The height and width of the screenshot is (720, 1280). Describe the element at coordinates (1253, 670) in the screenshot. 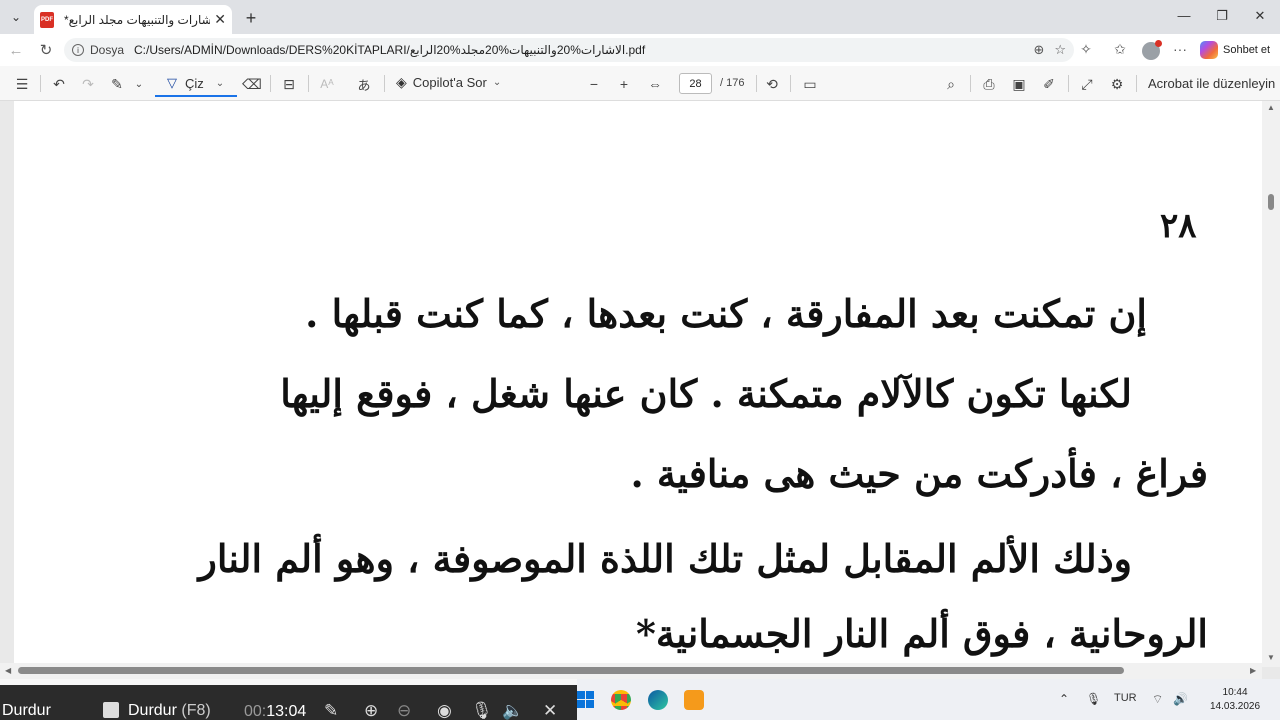

I see `scroll-right-arrow-icon: ▶` at that location.